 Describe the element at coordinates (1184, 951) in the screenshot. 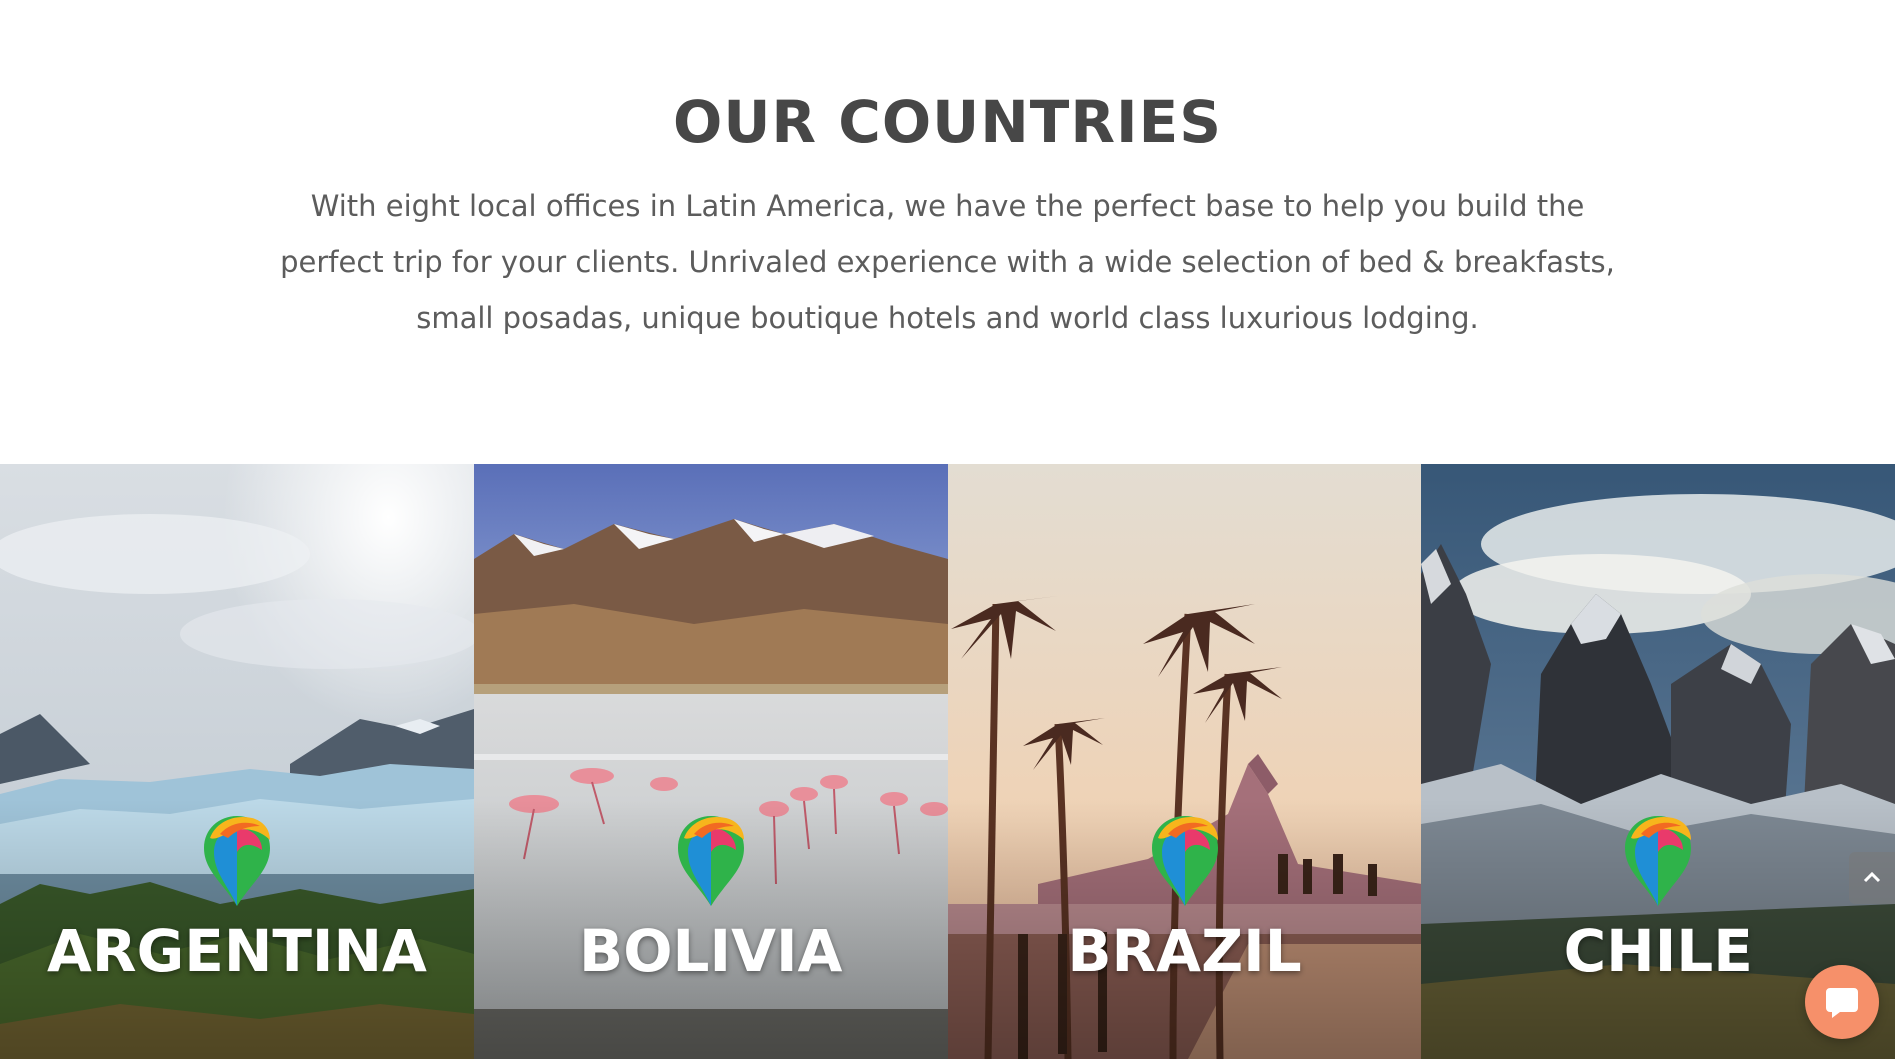

I see `country-label-brazil: BRAZIL` at that location.